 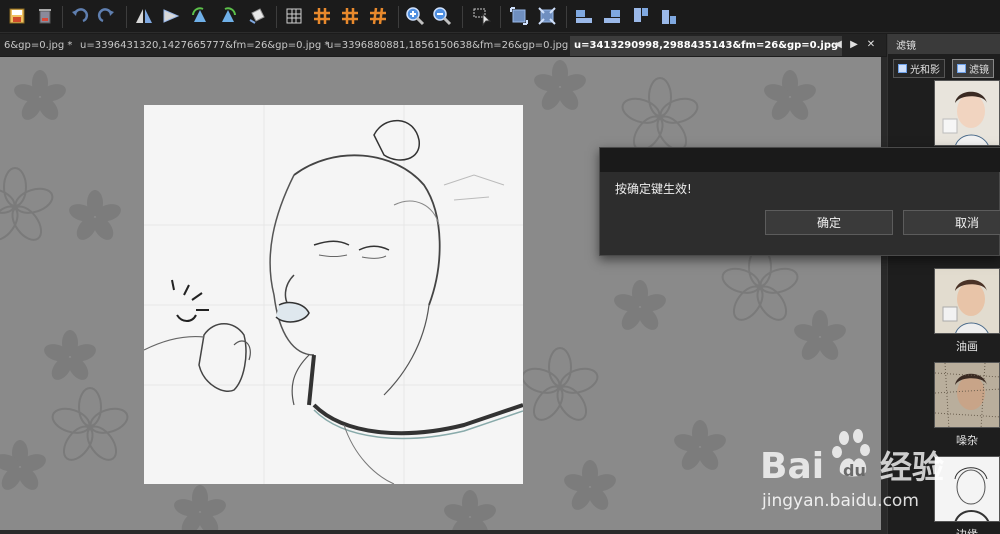 I want to click on rotate-right-icon, so click(x=228, y=16).